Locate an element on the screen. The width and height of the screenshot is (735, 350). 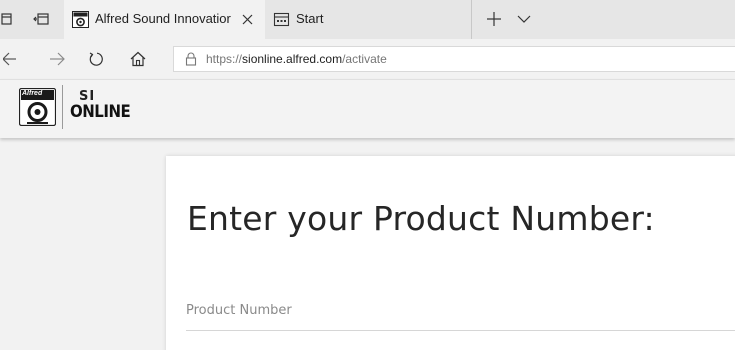
alfred-favicon-icon is located at coordinates (80, 19).